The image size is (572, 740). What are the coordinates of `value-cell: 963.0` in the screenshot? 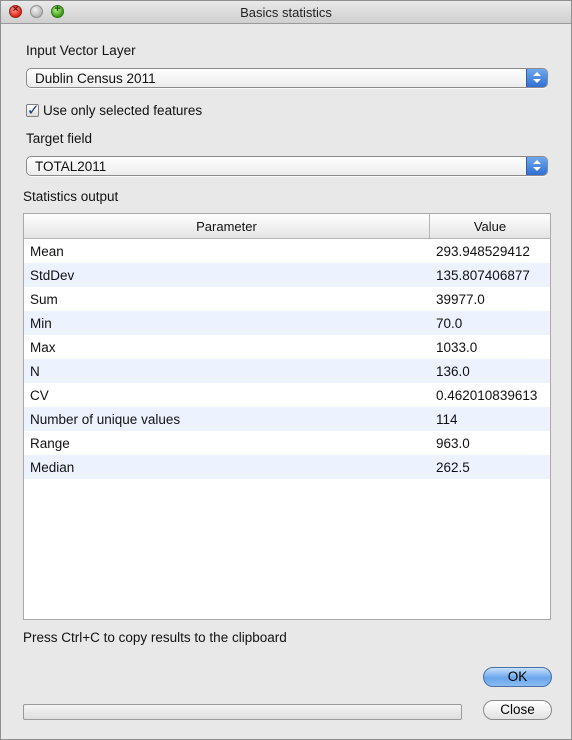 It's located at (453, 443).